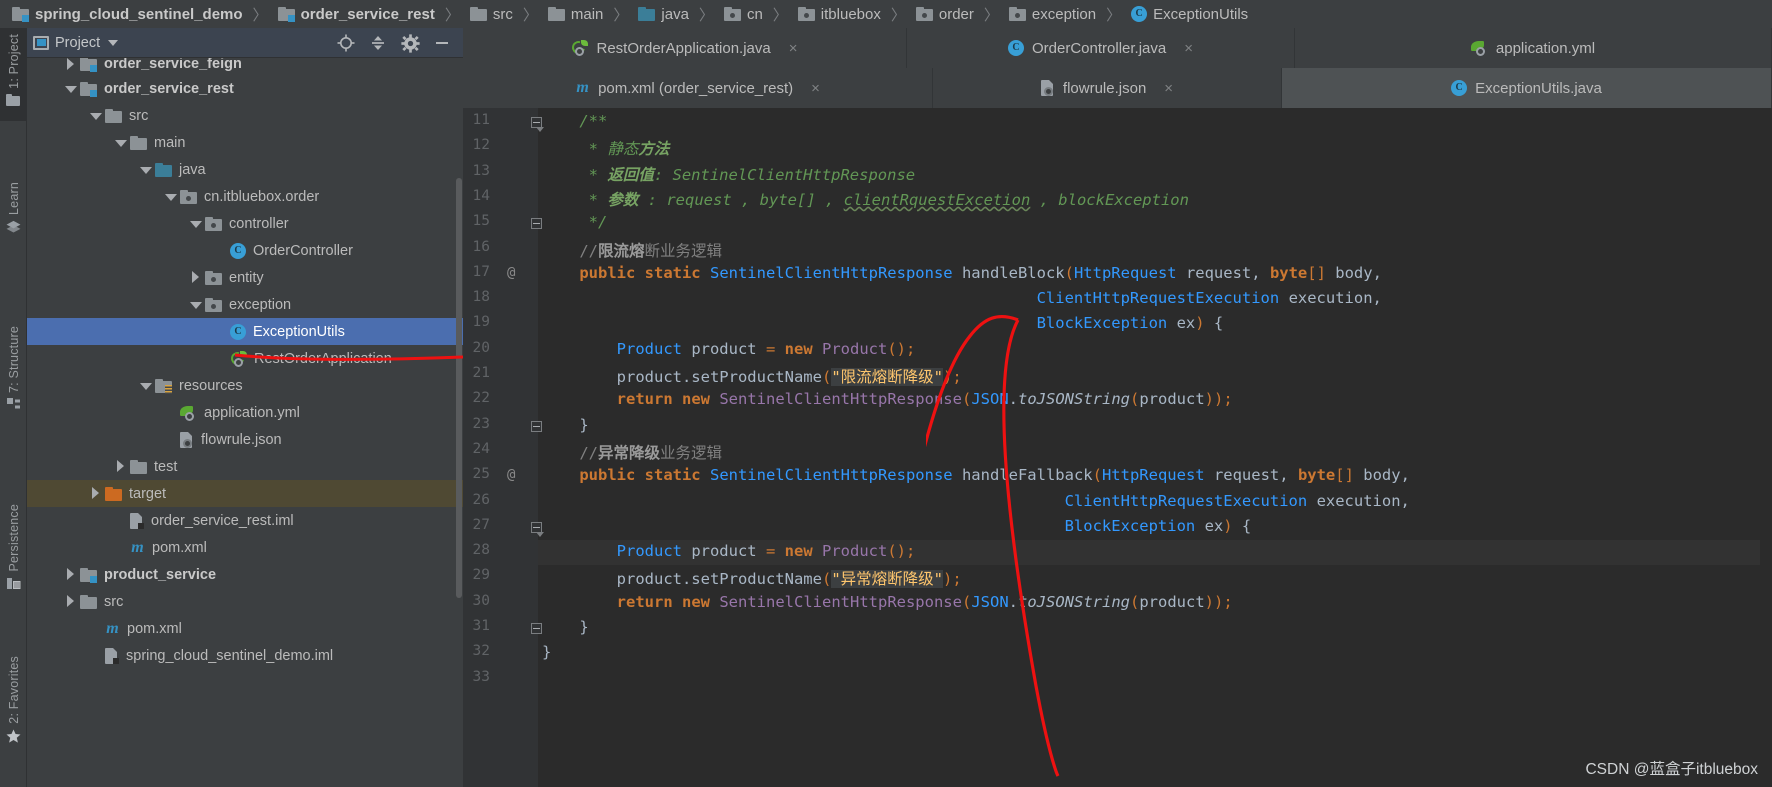  Describe the element at coordinates (245, 250) in the screenshot. I see `tree-item: C OrderController` at that location.